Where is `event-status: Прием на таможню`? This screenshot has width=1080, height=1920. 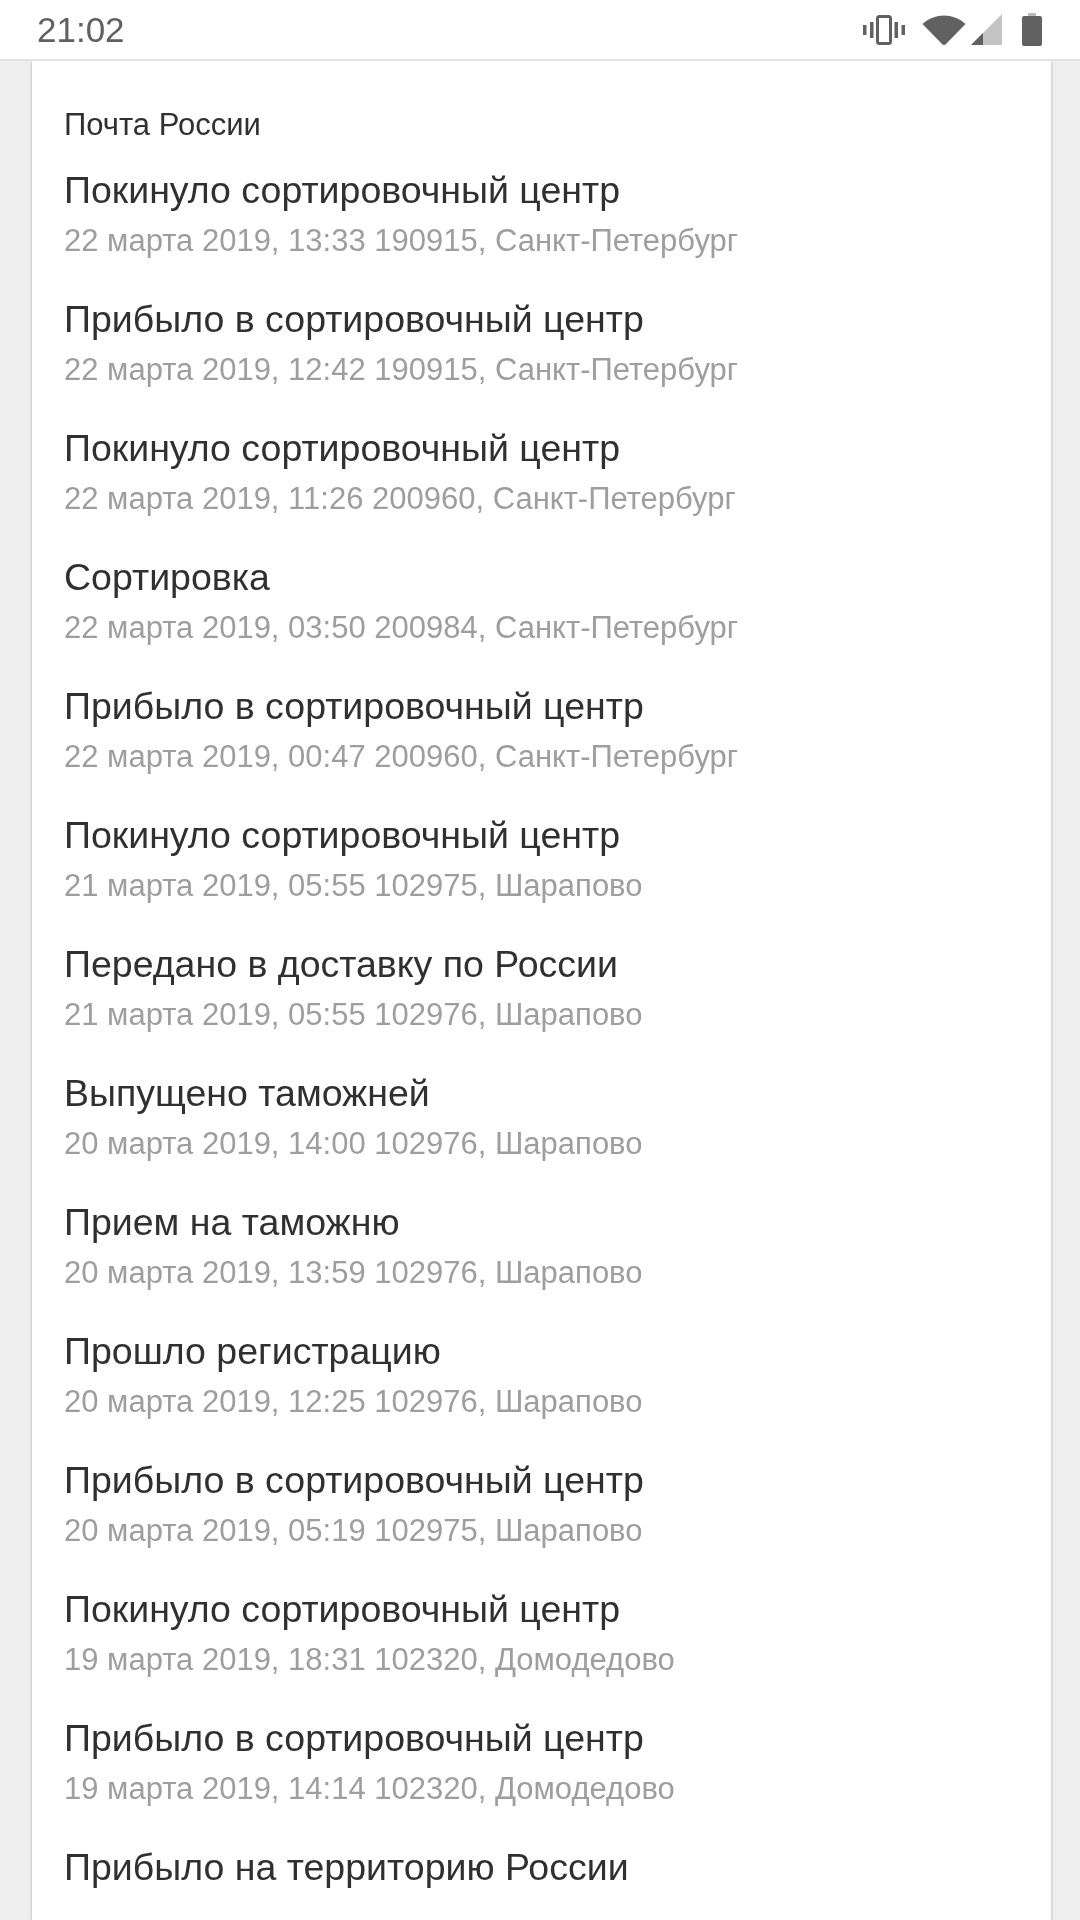 event-status: Прием на таможню is located at coordinates (232, 1222).